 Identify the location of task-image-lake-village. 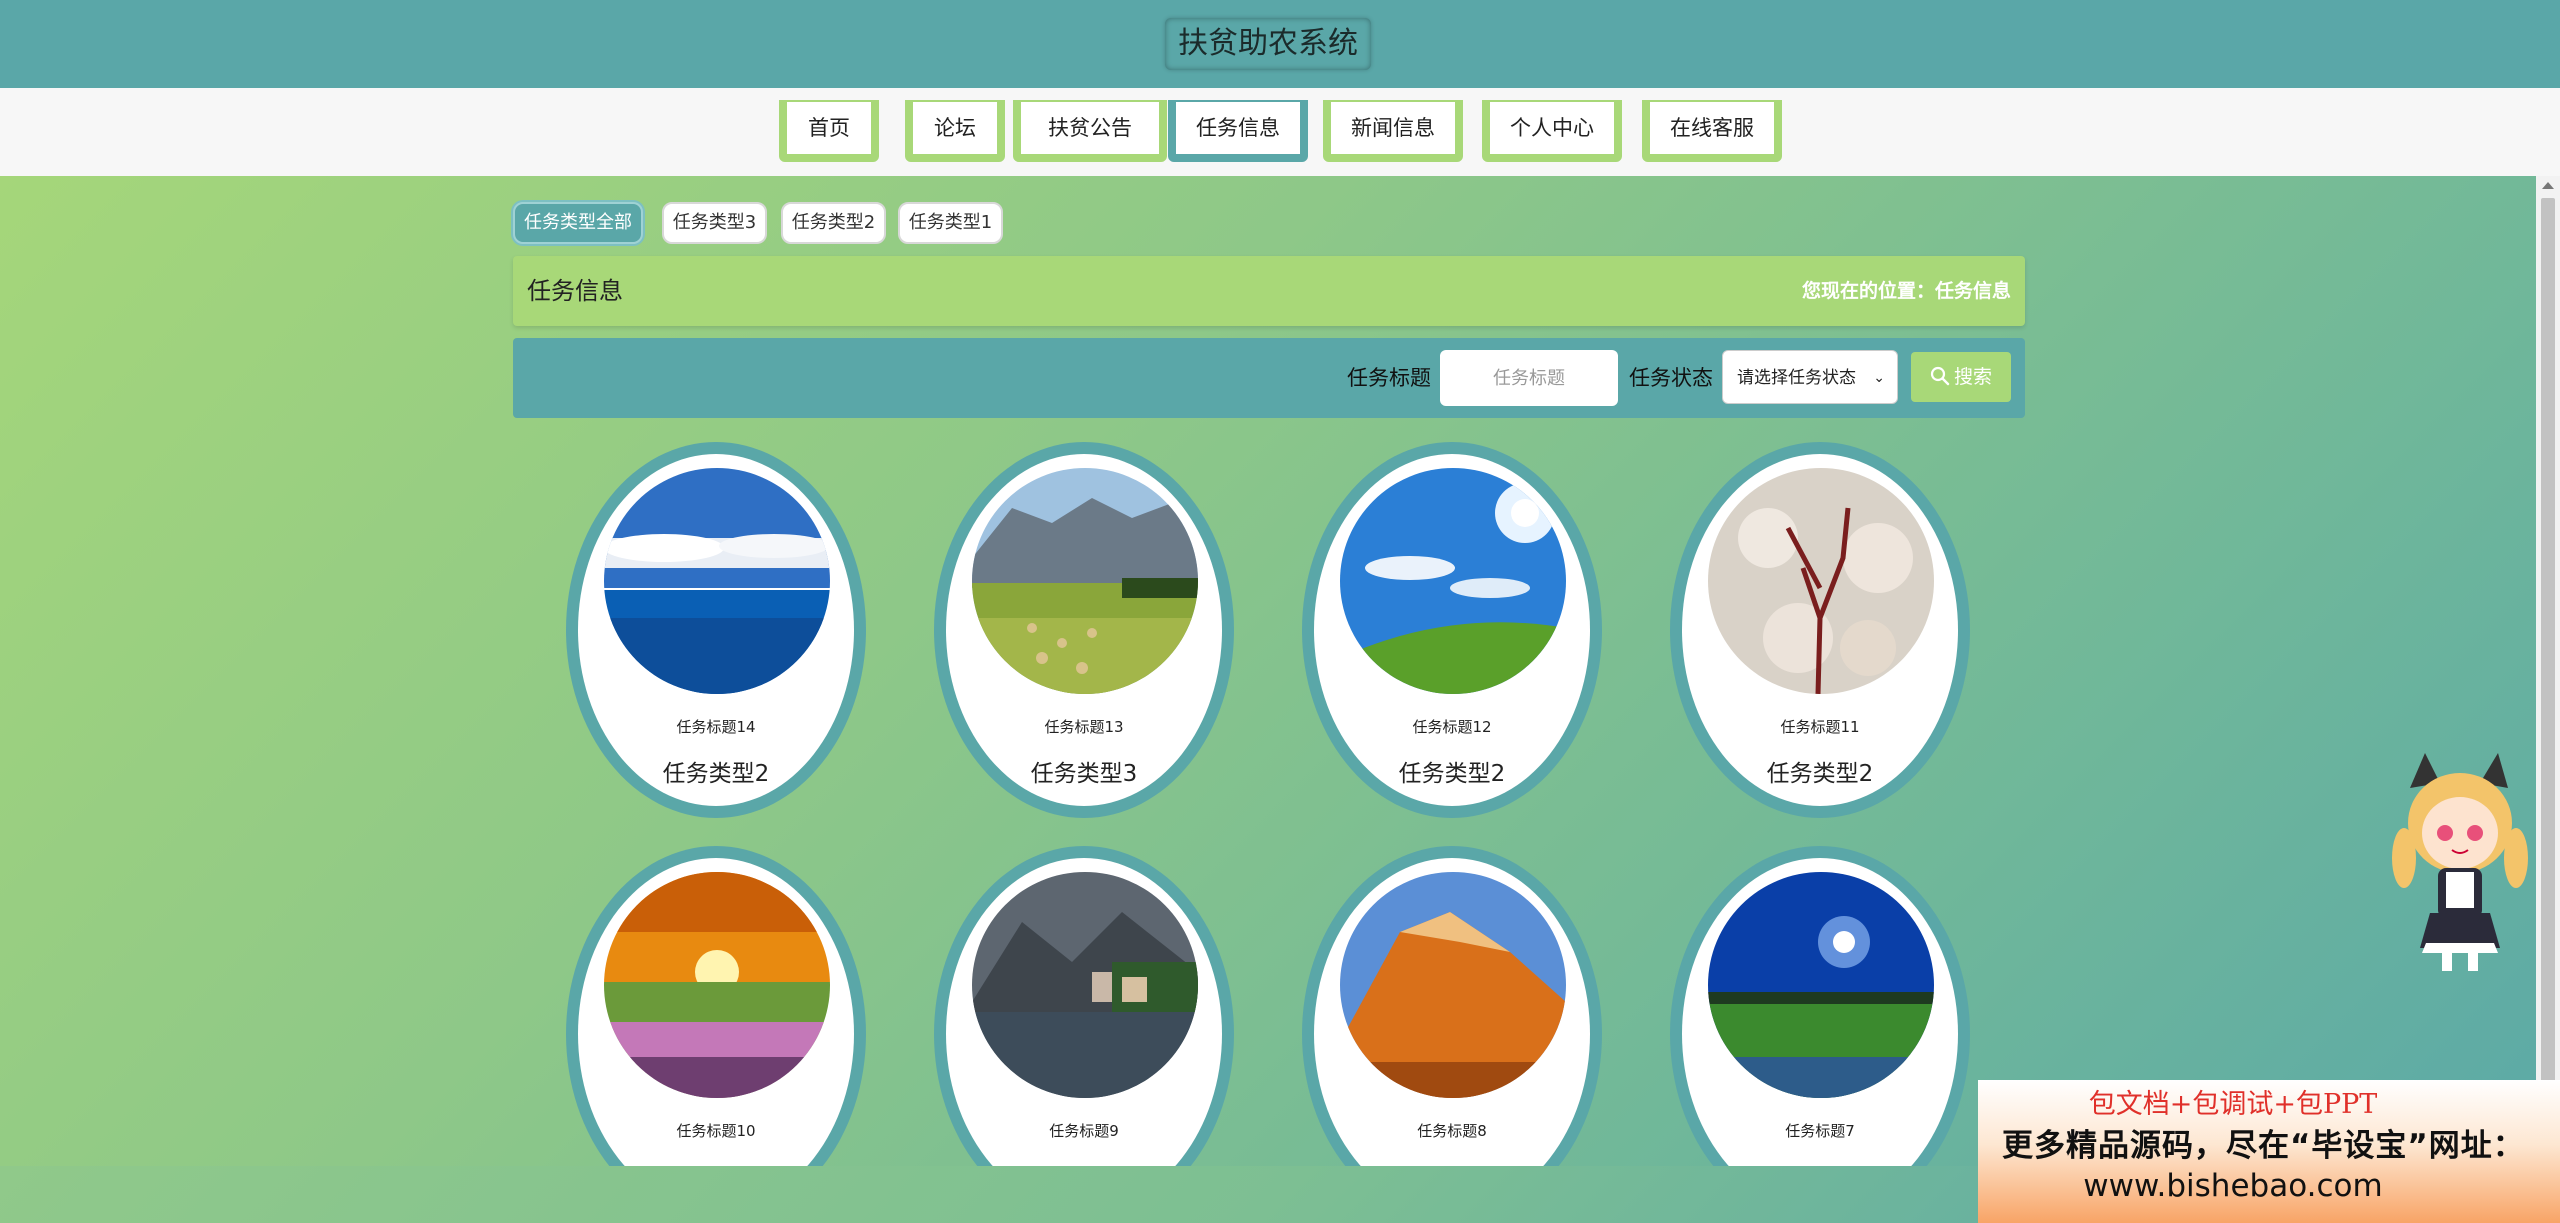
(1085, 985).